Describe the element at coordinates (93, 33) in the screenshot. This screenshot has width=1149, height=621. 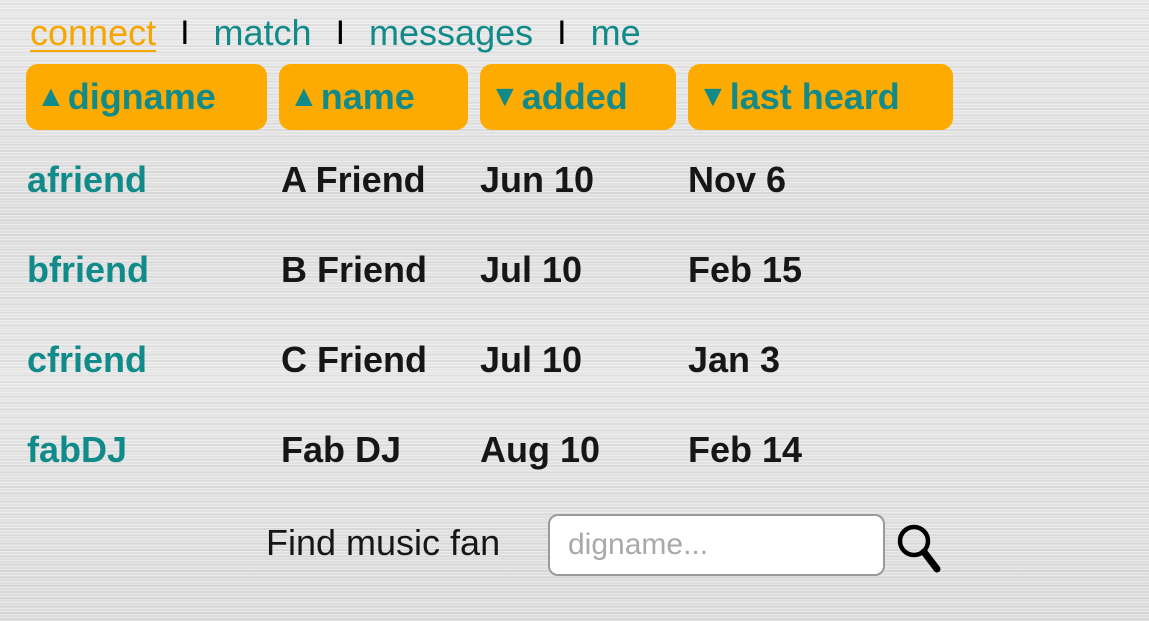
I see `nav-connect: connect` at that location.